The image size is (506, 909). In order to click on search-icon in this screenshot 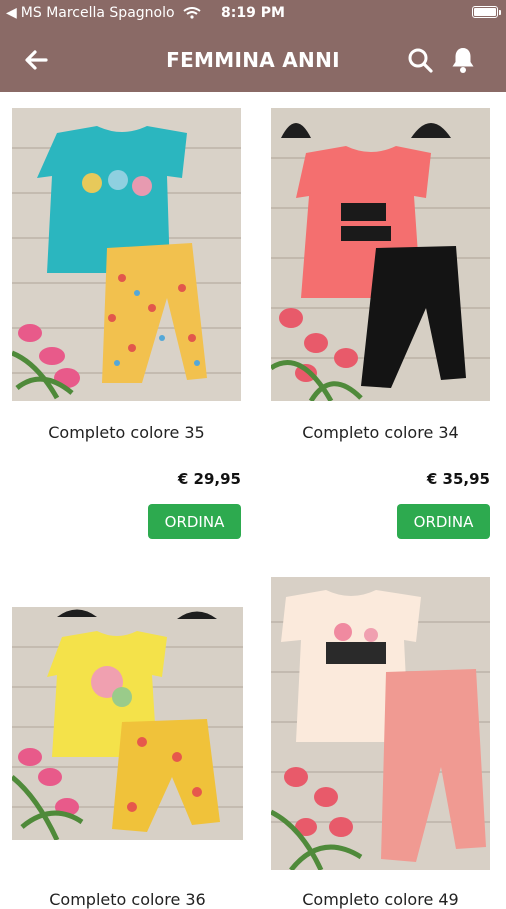, I will do `click(420, 60)`.